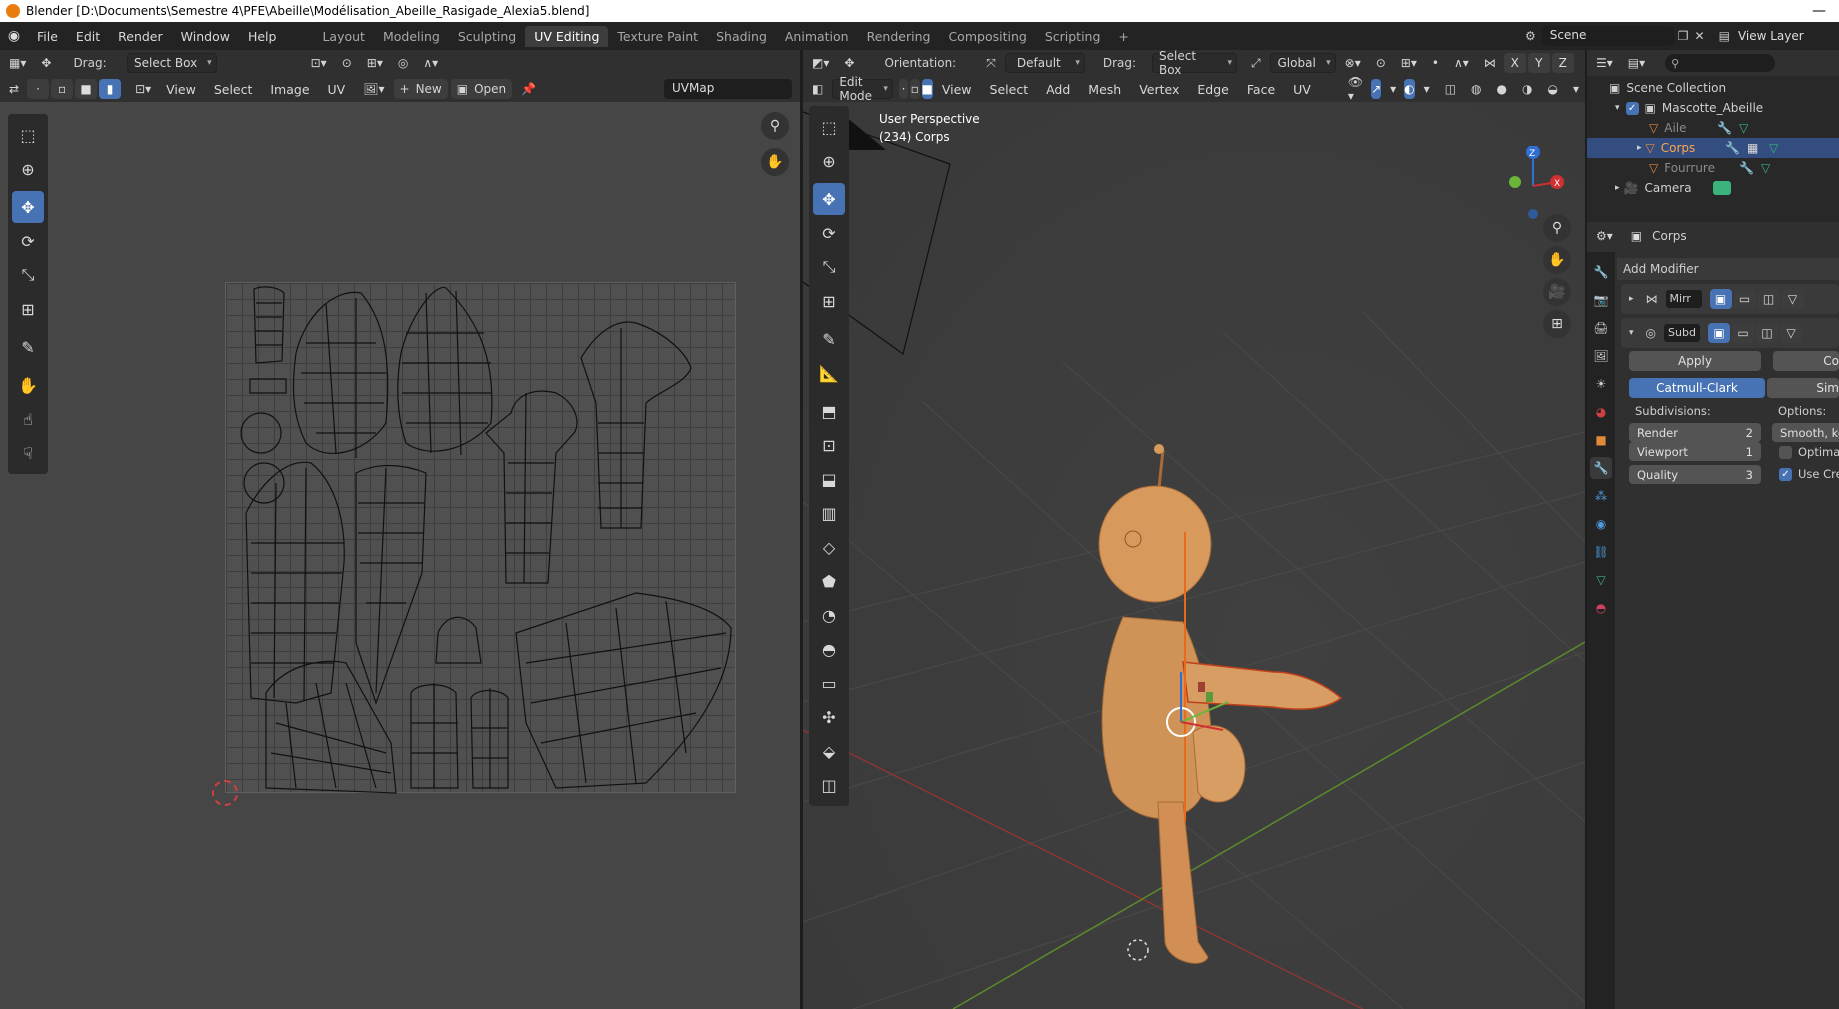 This screenshot has height=1009, width=1839. What do you see at coordinates (1557, 292) in the screenshot?
I see `camera-view-icon: 🎥` at bounding box center [1557, 292].